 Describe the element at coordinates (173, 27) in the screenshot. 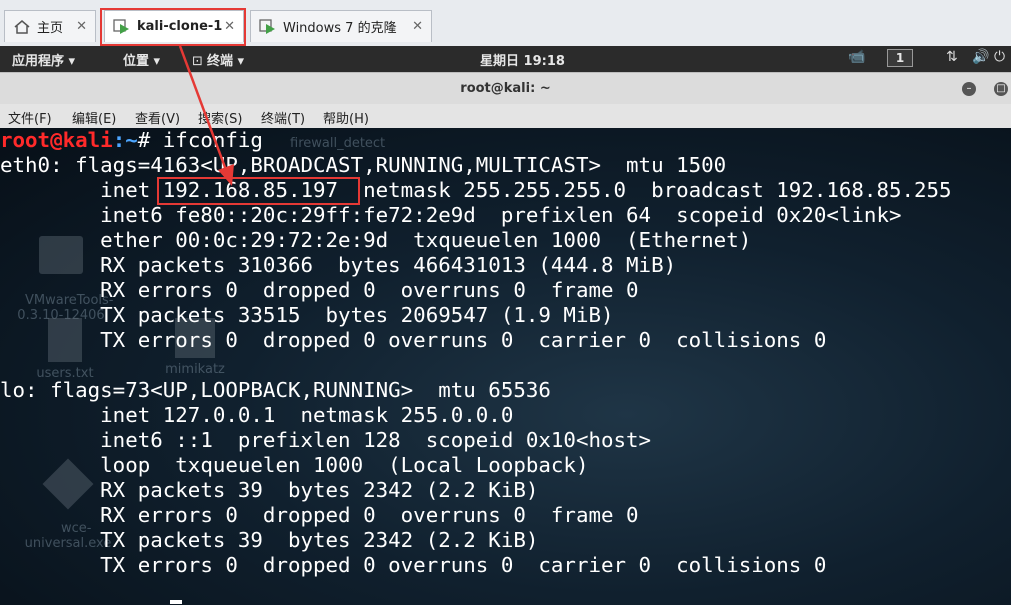

I see `tab-highlight-annotation` at that location.